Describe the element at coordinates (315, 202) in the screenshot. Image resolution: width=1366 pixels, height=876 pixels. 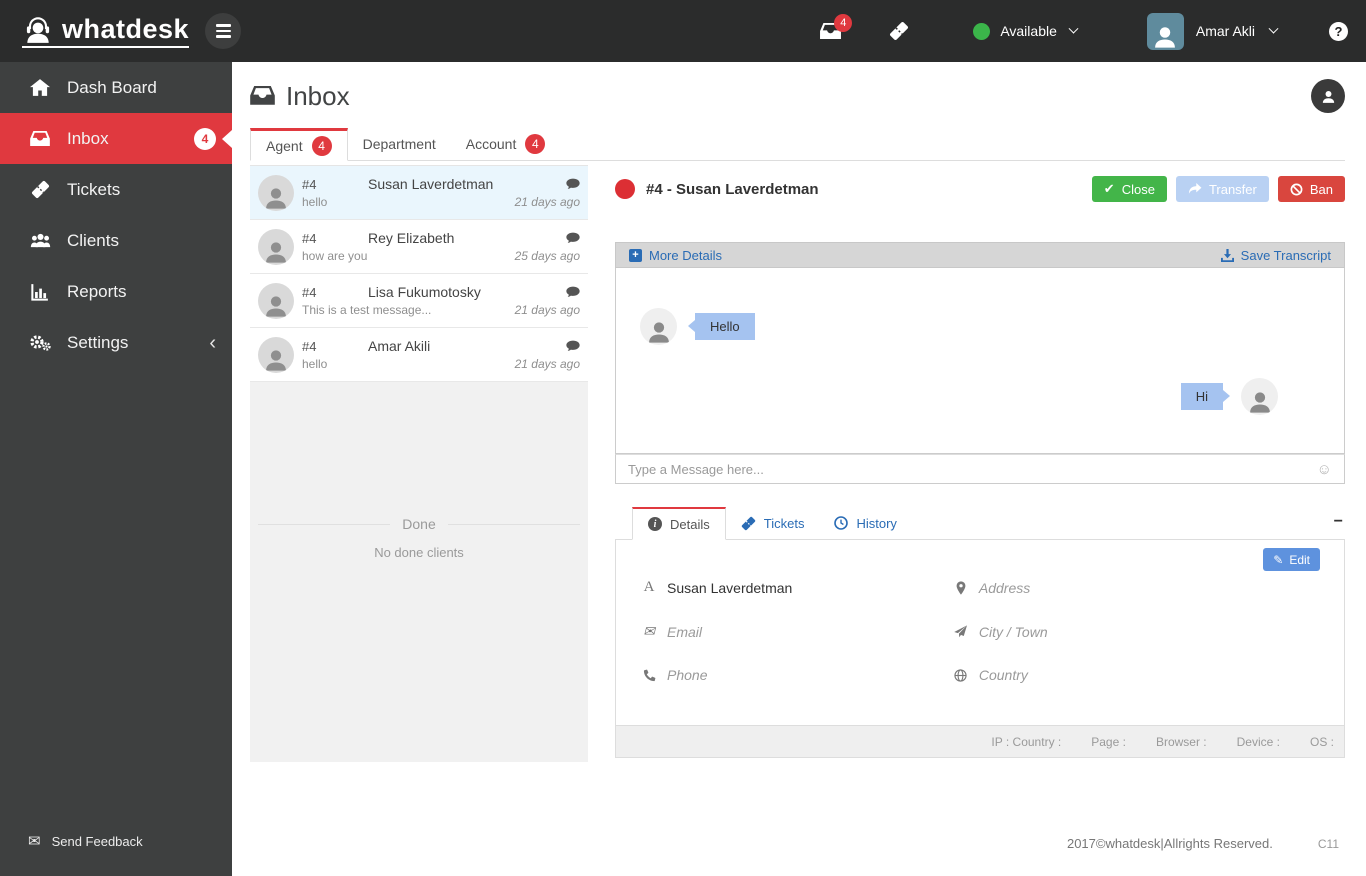
I see `chat-preview: hello` at that location.